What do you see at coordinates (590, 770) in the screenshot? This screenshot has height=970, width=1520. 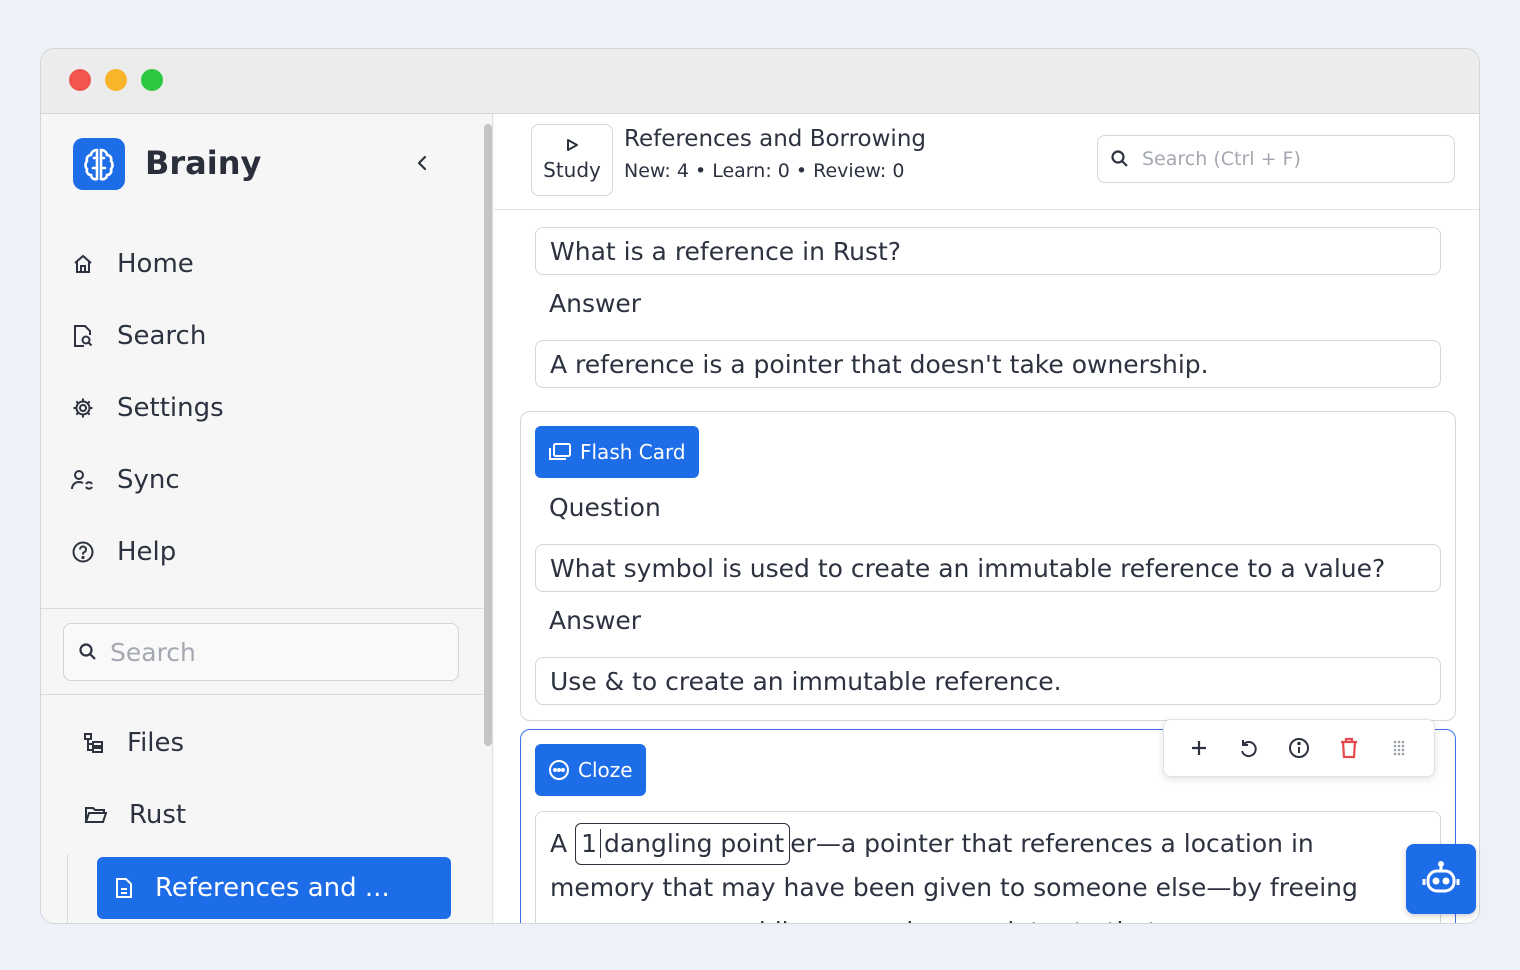 I see `card-type-badge: Cloze` at bounding box center [590, 770].